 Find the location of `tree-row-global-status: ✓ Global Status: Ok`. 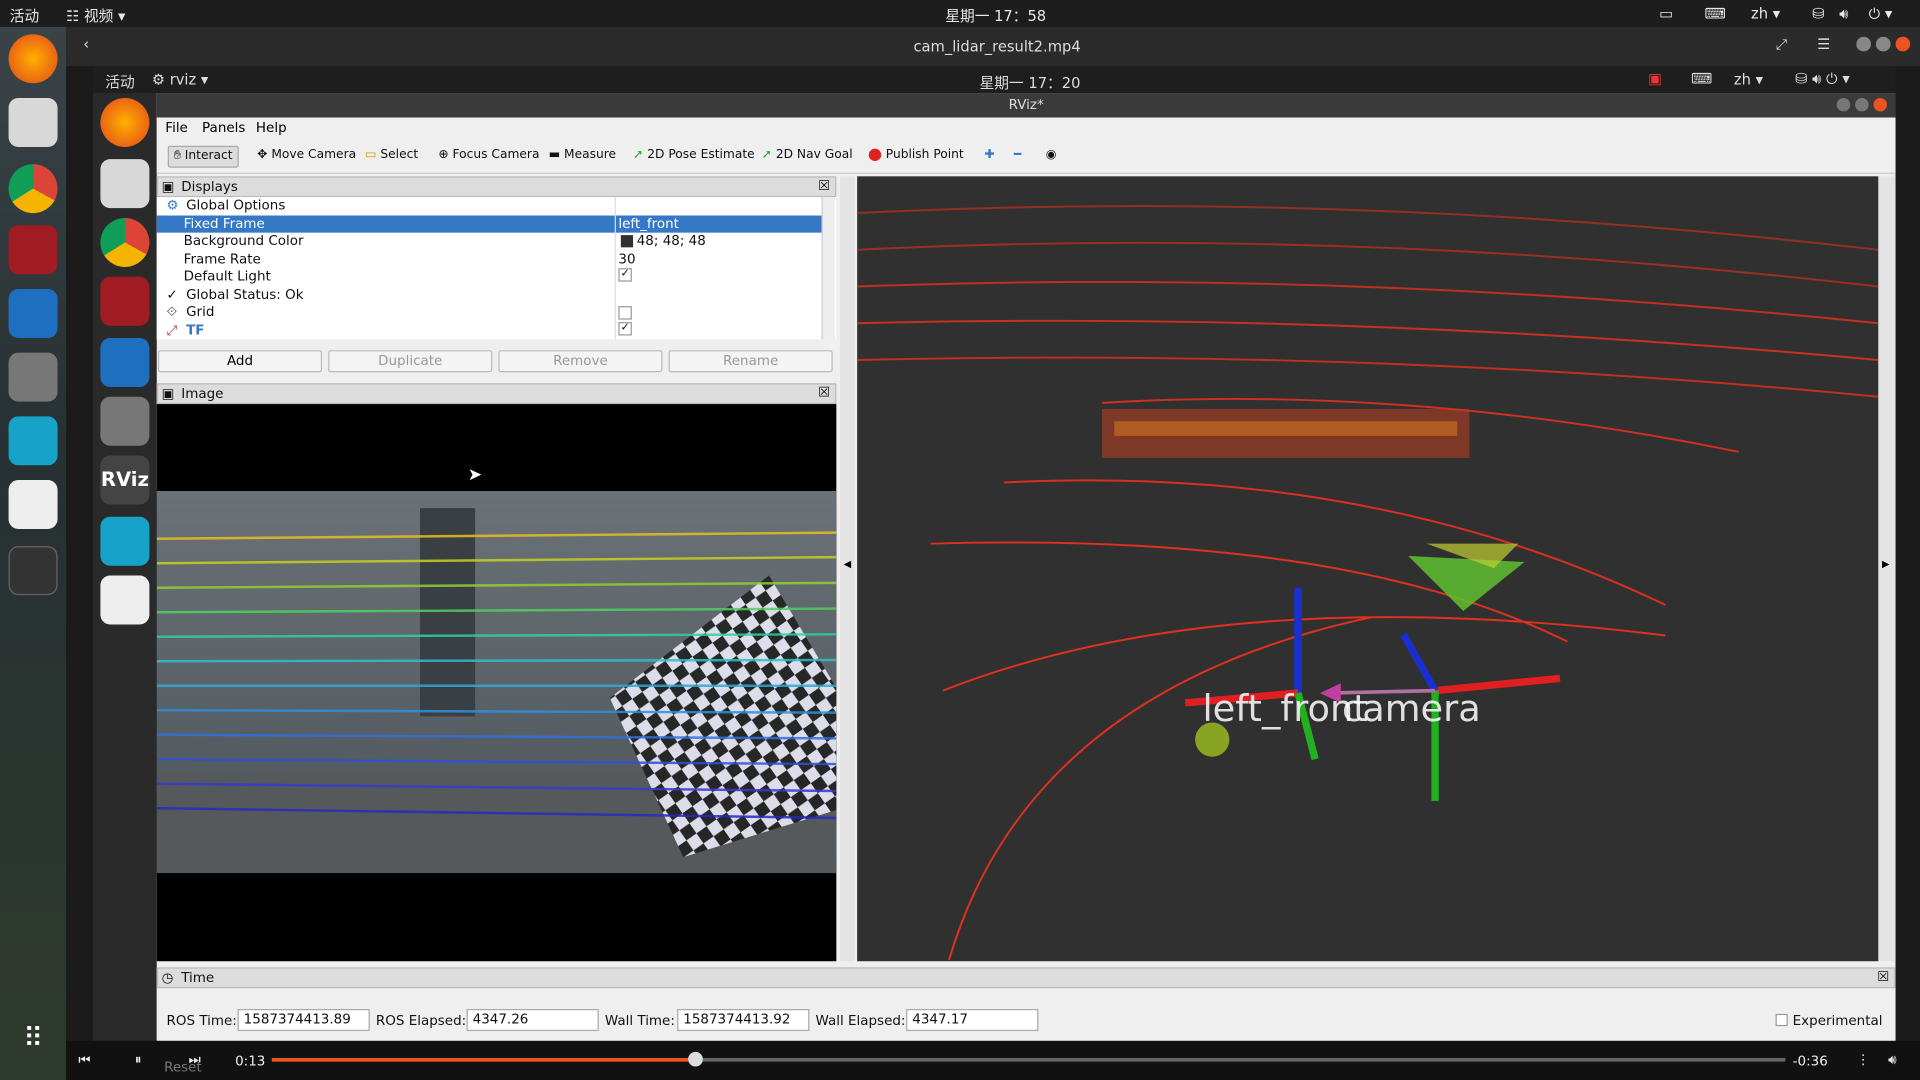

tree-row-global-status: ✓ Global Status: Ok is located at coordinates (489, 295).